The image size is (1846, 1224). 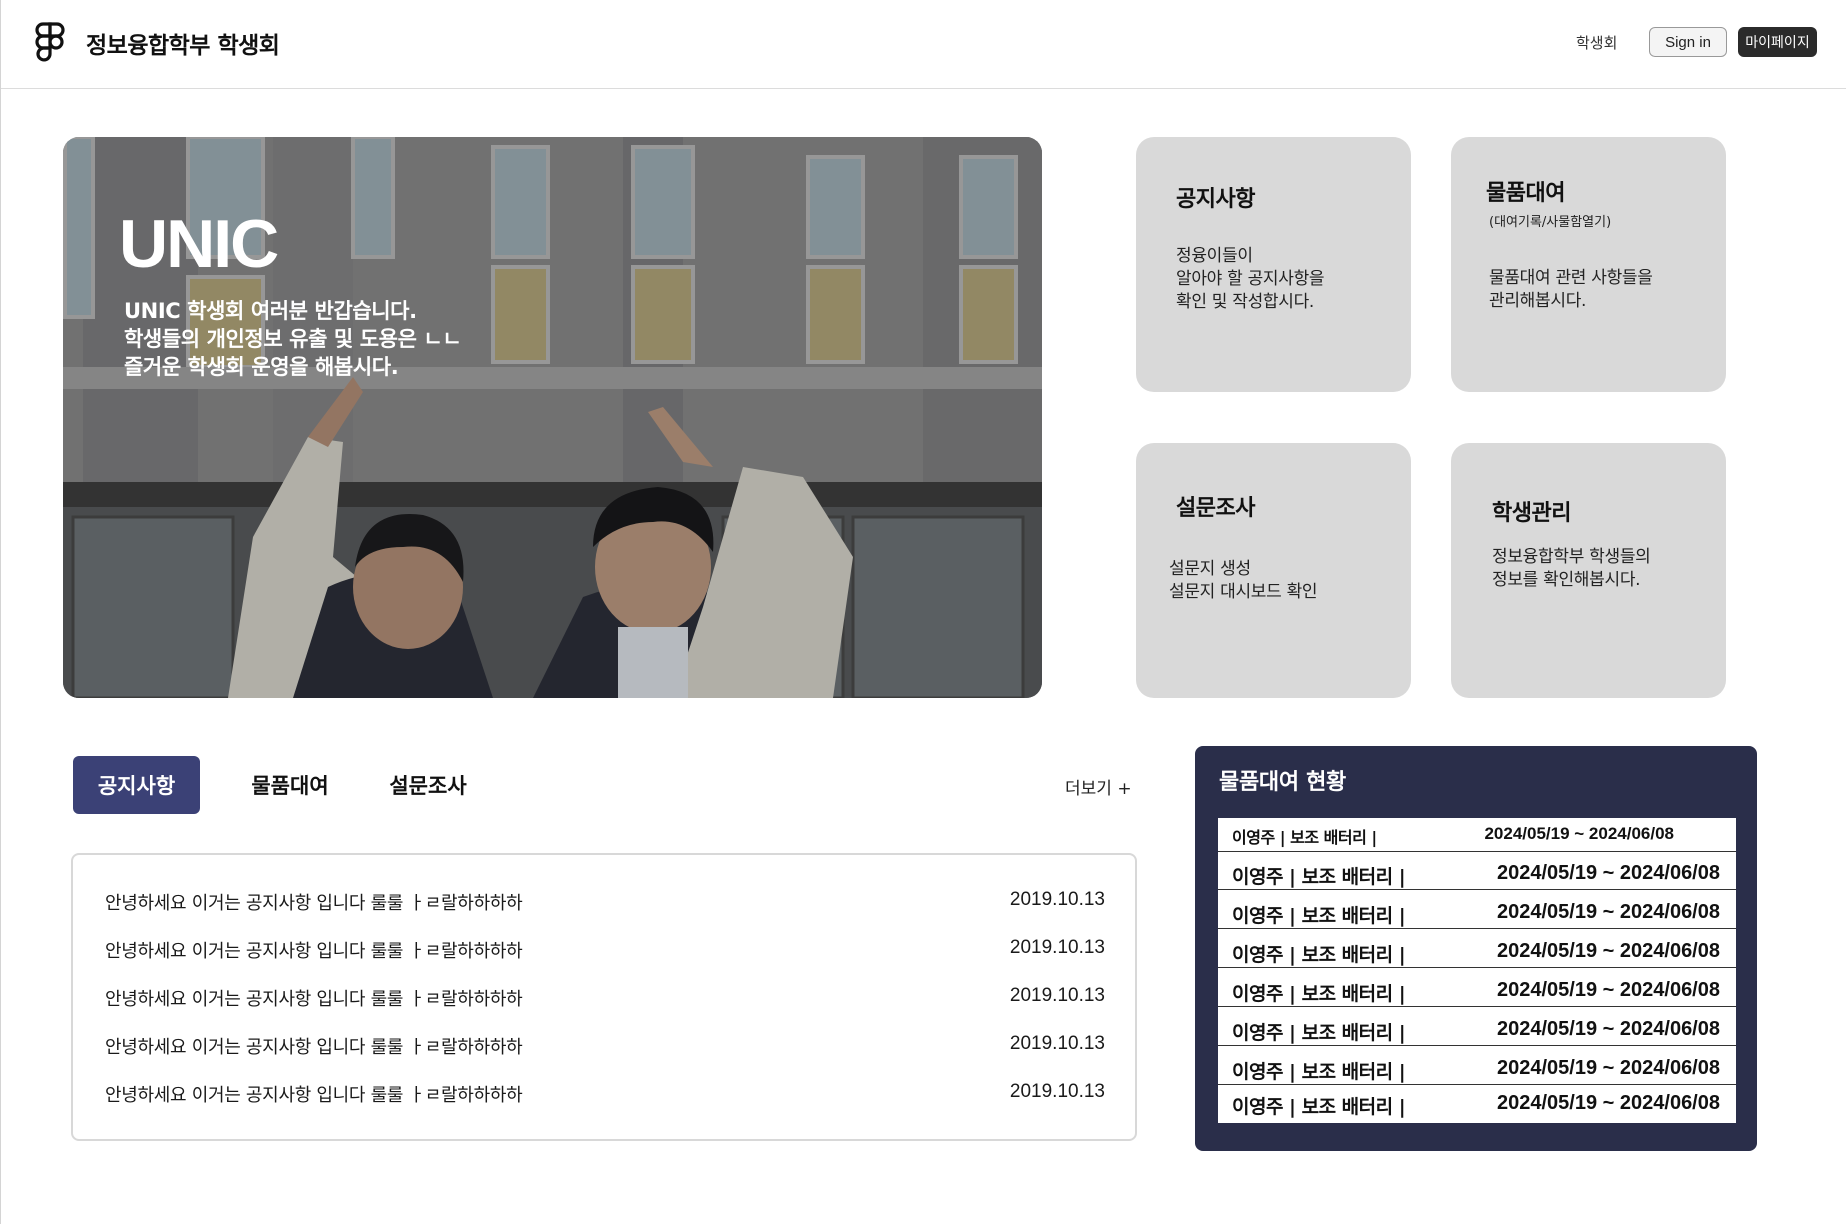 I want to click on card-notice: 공지사항 정융이들이 알아야 할 공지사항을 확인 및 작성합시다., so click(x=1273, y=264).